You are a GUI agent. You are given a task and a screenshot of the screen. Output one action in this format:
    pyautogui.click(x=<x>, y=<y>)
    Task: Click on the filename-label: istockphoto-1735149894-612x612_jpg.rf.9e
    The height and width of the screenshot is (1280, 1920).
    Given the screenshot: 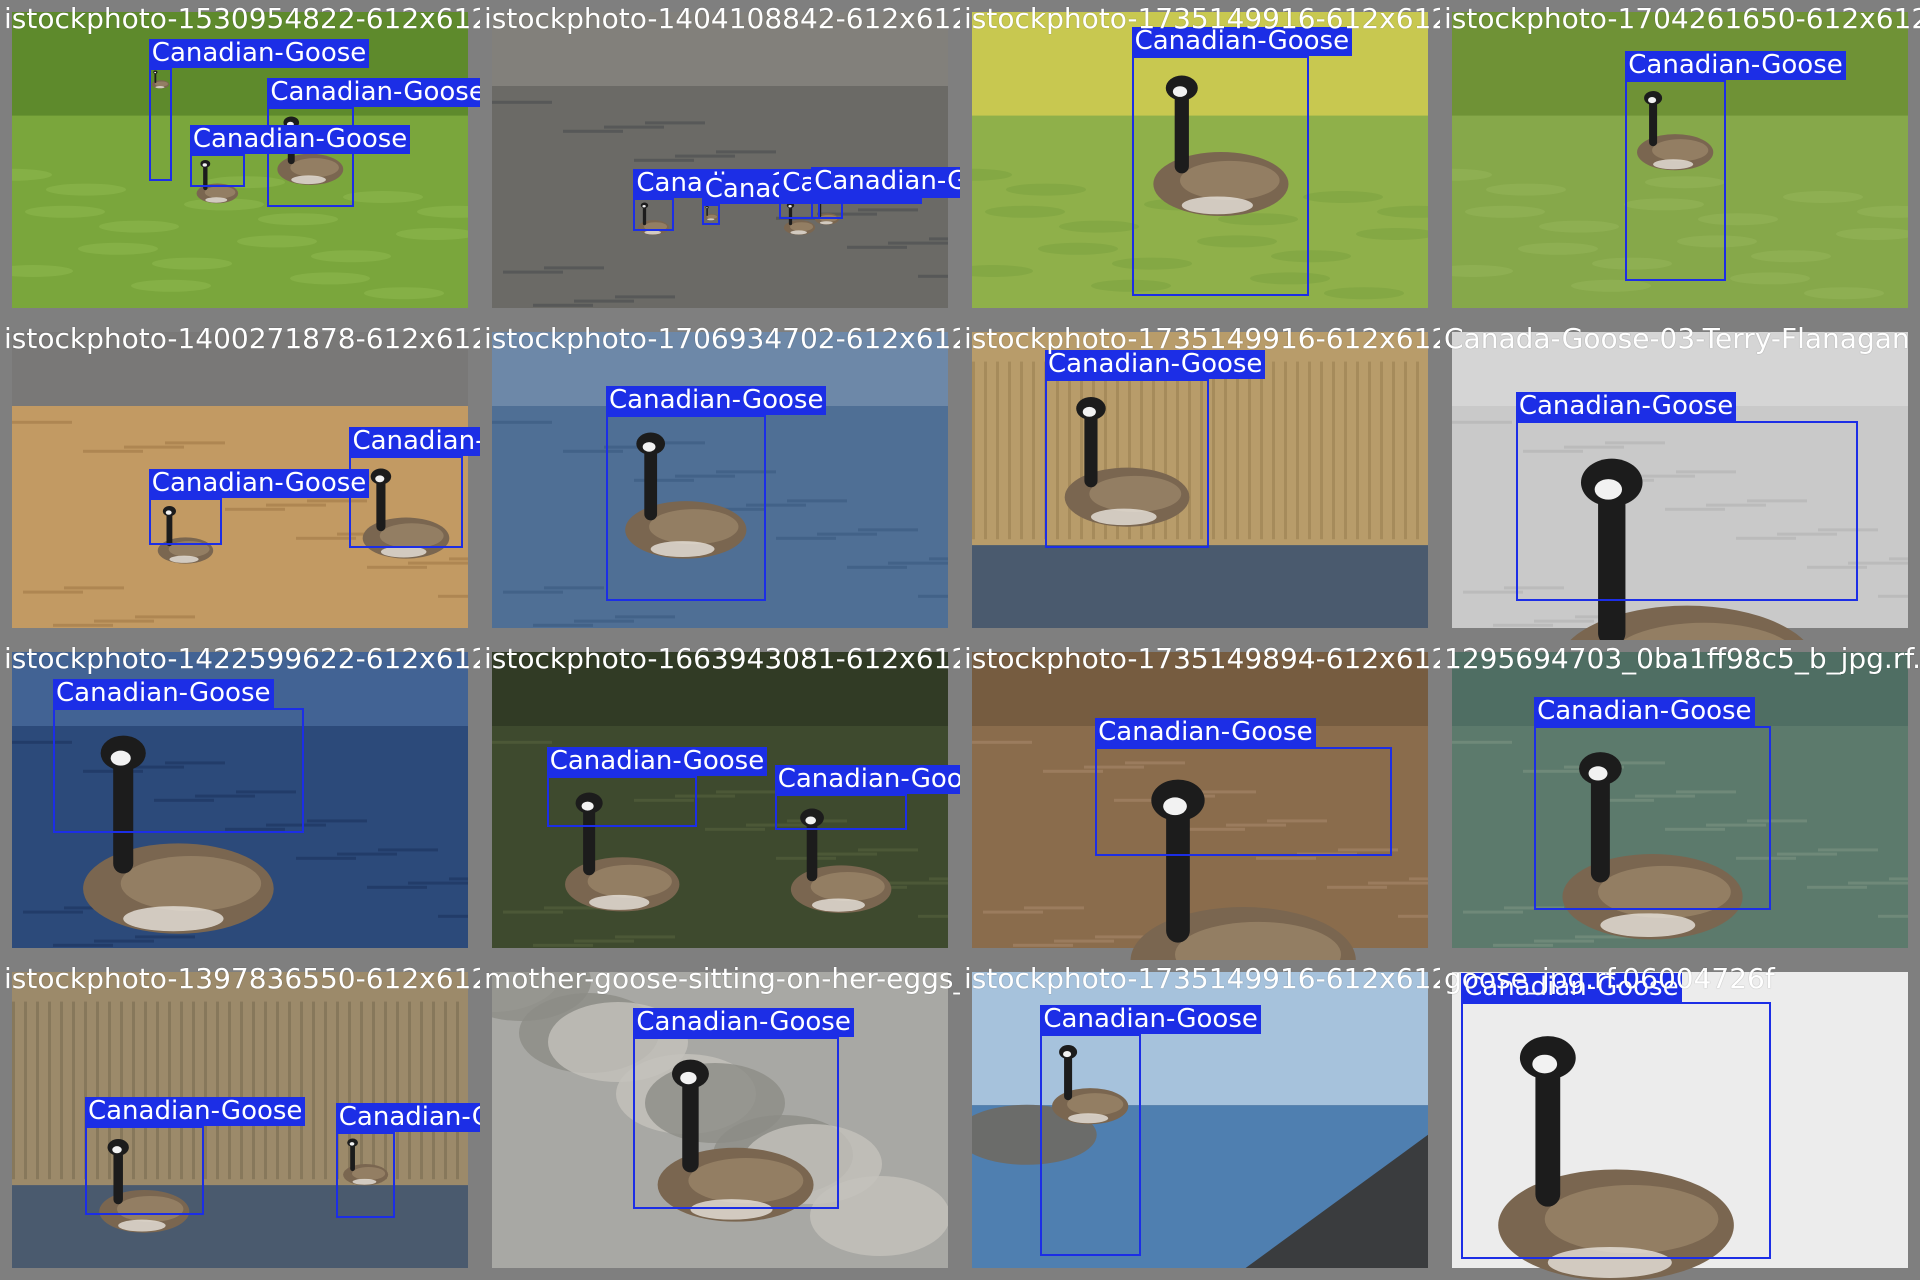 What is the action you would take?
    pyautogui.click(x=1202, y=658)
    